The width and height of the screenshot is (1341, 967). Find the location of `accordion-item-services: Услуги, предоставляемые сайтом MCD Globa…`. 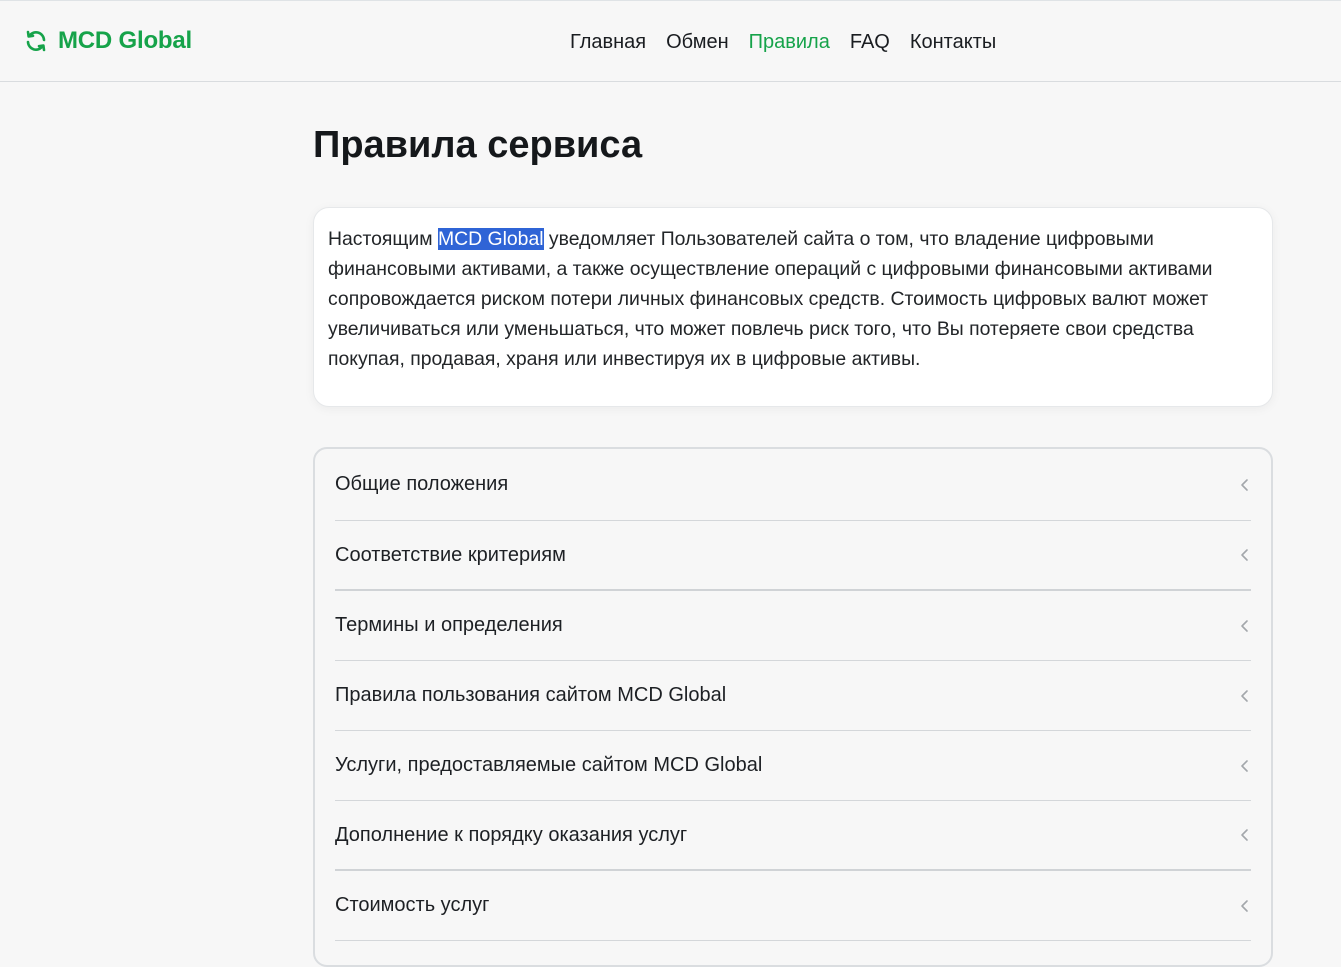

accordion-item-services: Услуги, предоставляемые сайтом MCD Globa… is located at coordinates (793, 766).